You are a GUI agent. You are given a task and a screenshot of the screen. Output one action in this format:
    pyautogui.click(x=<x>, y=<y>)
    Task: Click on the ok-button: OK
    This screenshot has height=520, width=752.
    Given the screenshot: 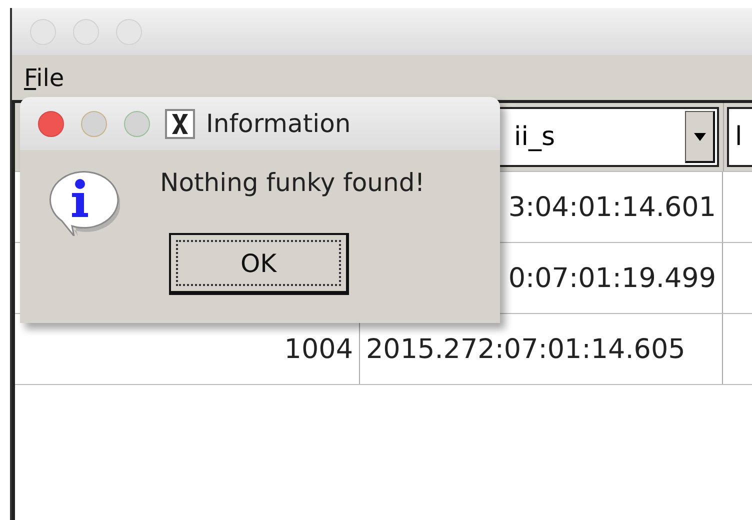 What is the action you would take?
    pyautogui.click(x=259, y=264)
    